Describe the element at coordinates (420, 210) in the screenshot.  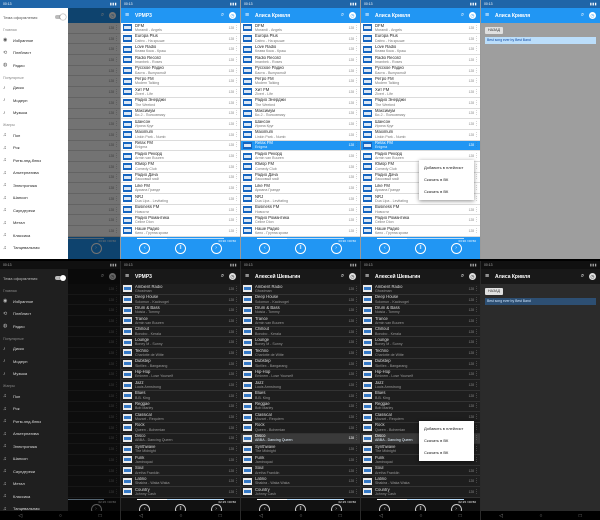
I see `station-row: Business FMНовости128⋮` at that location.